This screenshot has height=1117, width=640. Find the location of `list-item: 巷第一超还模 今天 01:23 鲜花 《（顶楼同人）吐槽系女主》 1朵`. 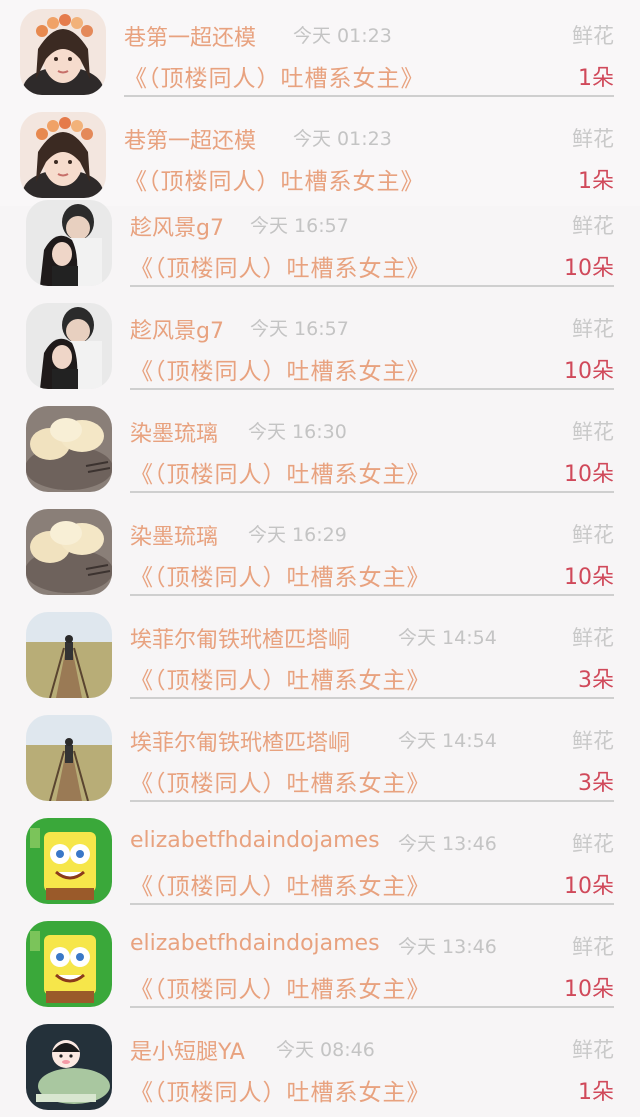

list-item: 巷第一超还模 今天 01:23 鲜花 《（顶楼同人）吐槽系女主》 1朵 is located at coordinates (320, 51).